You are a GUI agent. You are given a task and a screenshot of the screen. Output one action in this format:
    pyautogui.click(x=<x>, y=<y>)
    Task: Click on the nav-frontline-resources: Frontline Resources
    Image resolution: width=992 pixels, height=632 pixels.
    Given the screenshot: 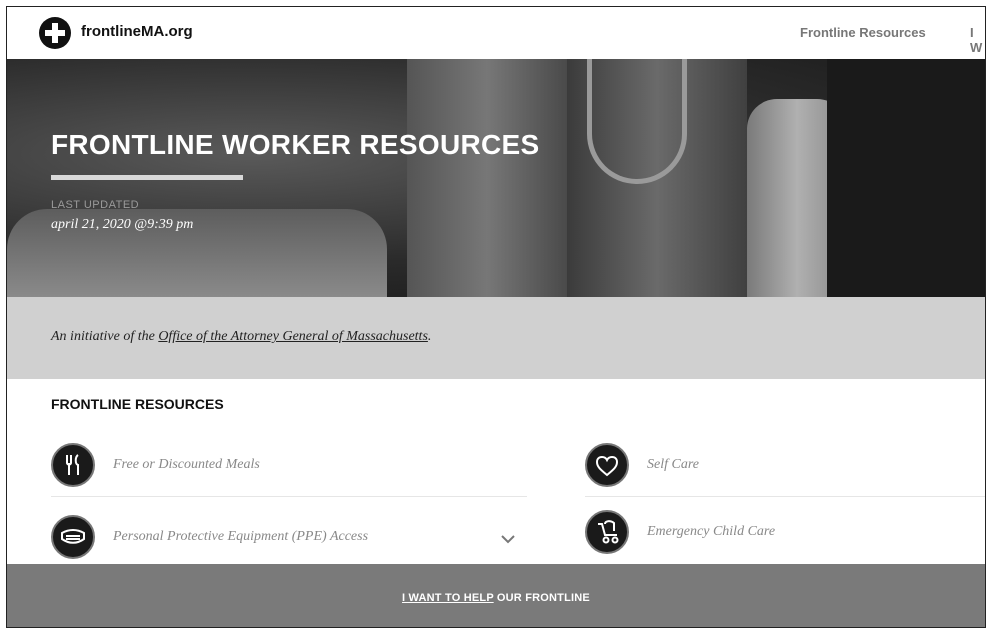 What is the action you would take?
    pyautogui.click(x=863, y=32)
    